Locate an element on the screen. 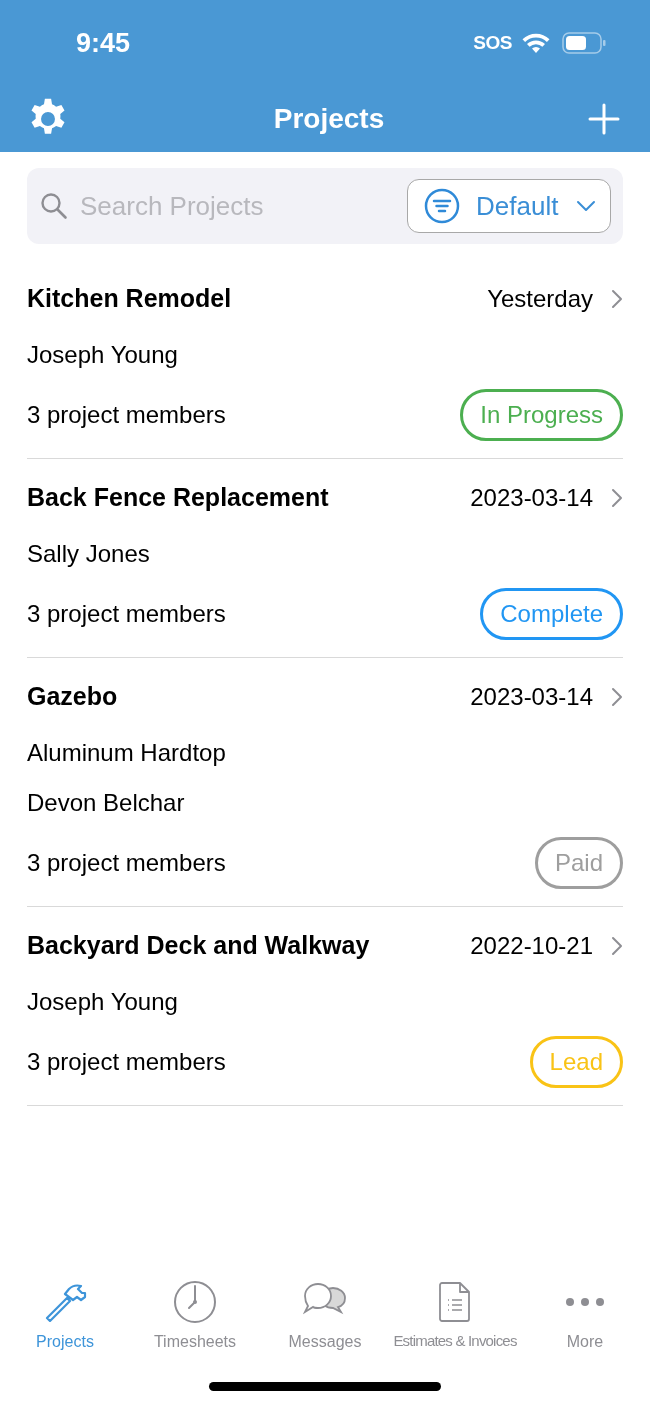 This screenshot has width=650, height=1407. tab-bar-item: Projects is located at coordinates (65, 1320).